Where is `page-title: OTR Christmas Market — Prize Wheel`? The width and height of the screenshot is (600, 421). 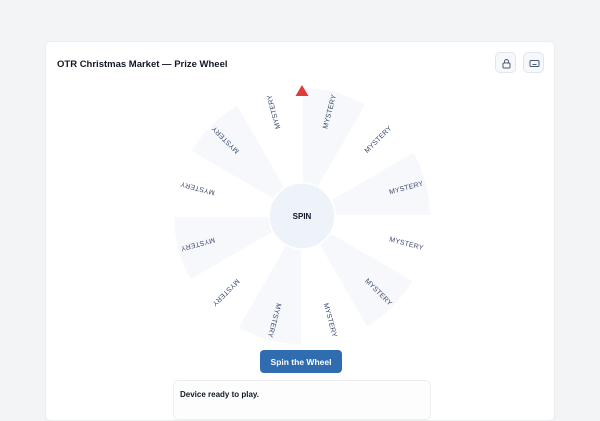 page-title: OTR Christmas Market — Prize Wheel is located at coordinates (142, 64).